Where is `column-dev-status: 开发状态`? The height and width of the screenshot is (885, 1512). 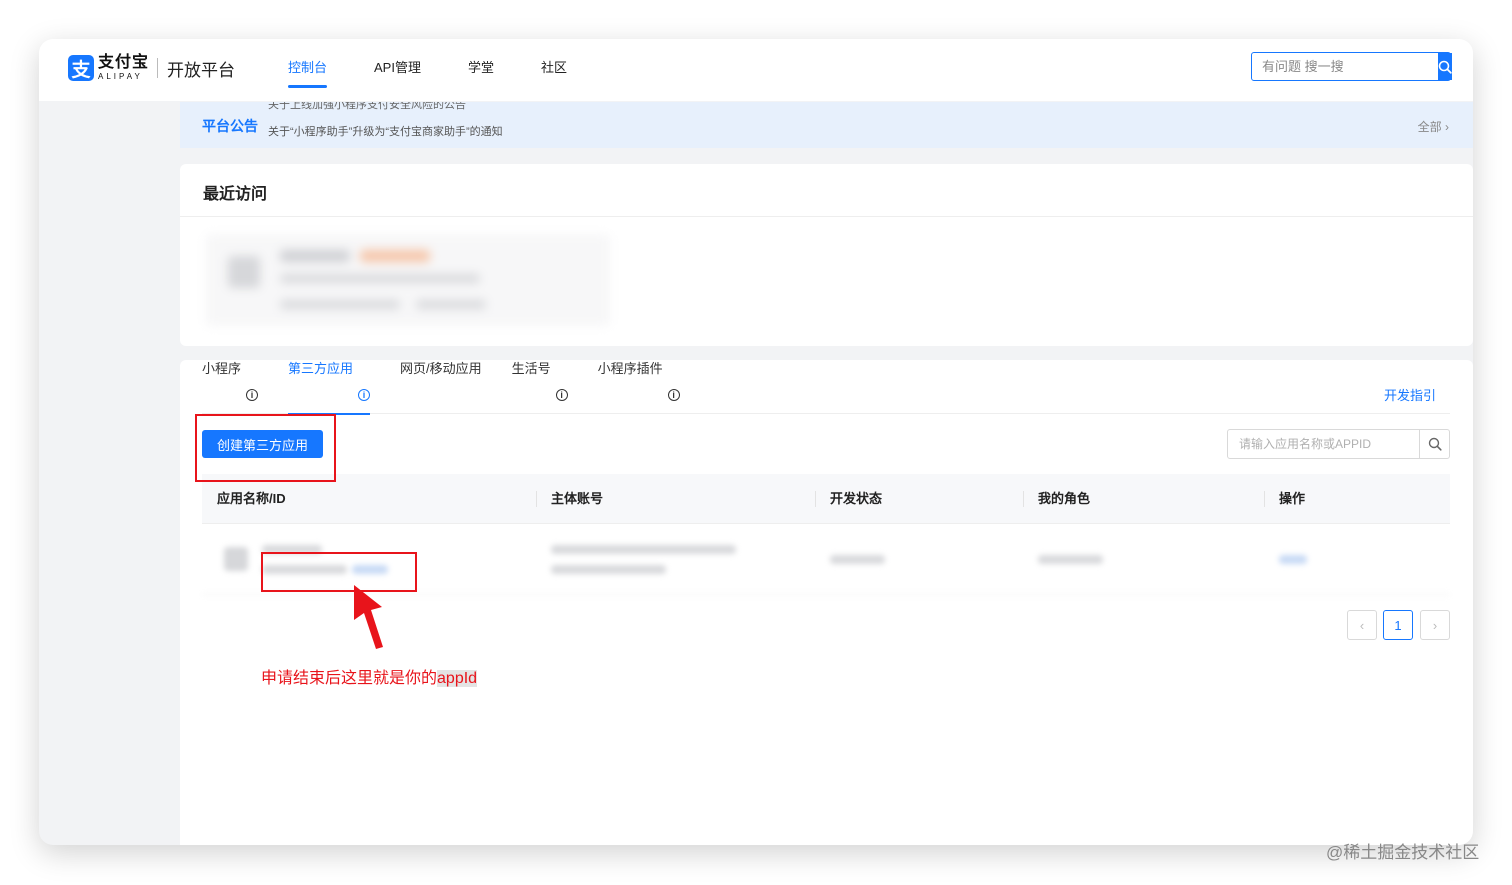
column-dev-status: 开发状态 is located at coordinates (856, 498).